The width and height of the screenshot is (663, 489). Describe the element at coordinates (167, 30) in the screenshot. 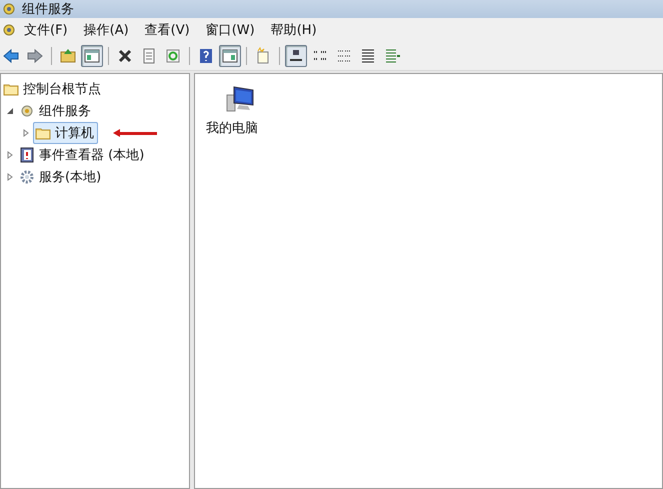

I see `menu-item: 查看(V)` at that location.